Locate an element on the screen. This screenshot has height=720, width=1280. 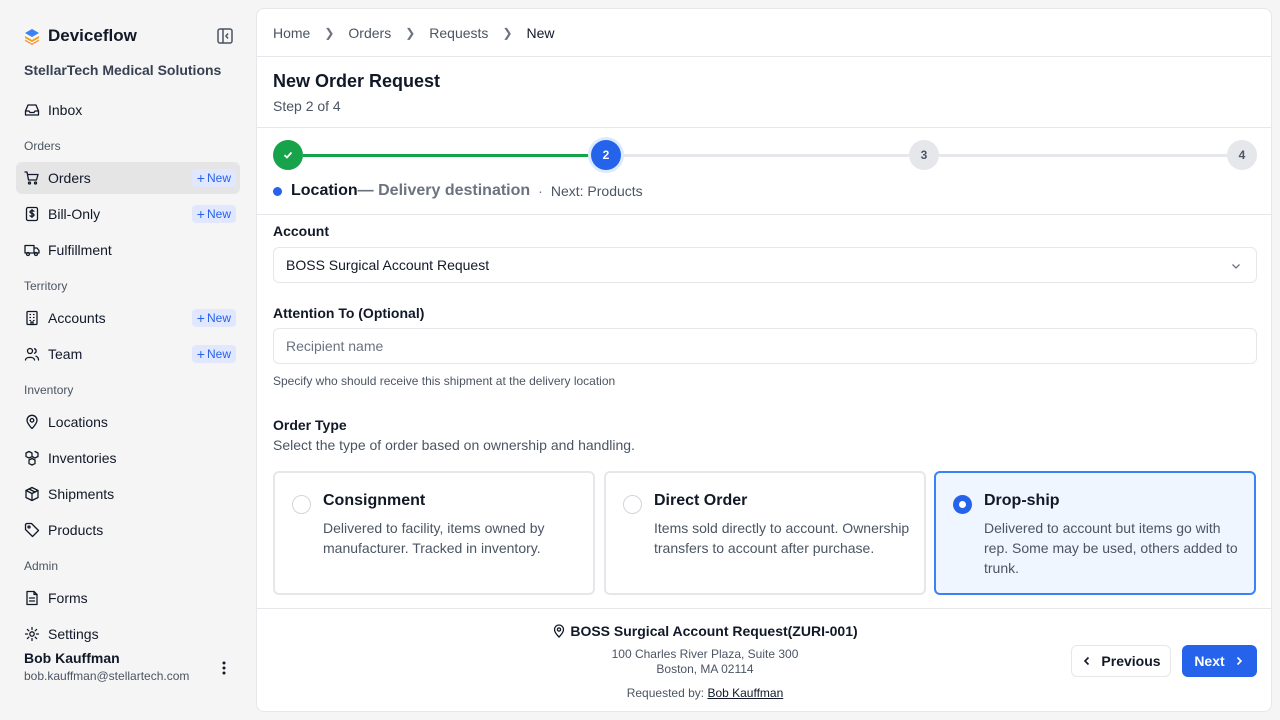
sidebar-item-label: Settings is located at coordinates (73, 634).